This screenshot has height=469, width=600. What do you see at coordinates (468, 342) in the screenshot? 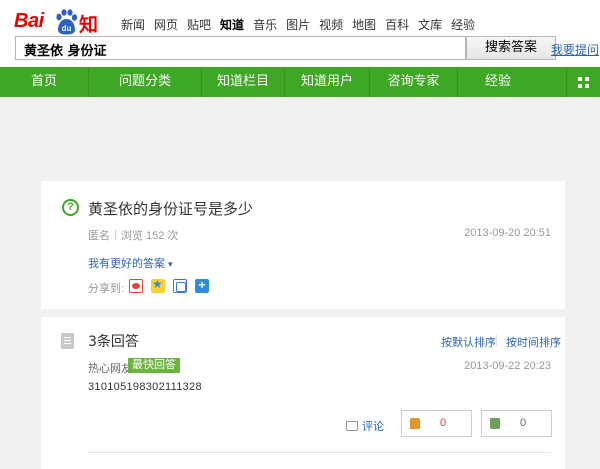
I see `sort-default-link: 按默认排序` at bounding box center [468, 342].